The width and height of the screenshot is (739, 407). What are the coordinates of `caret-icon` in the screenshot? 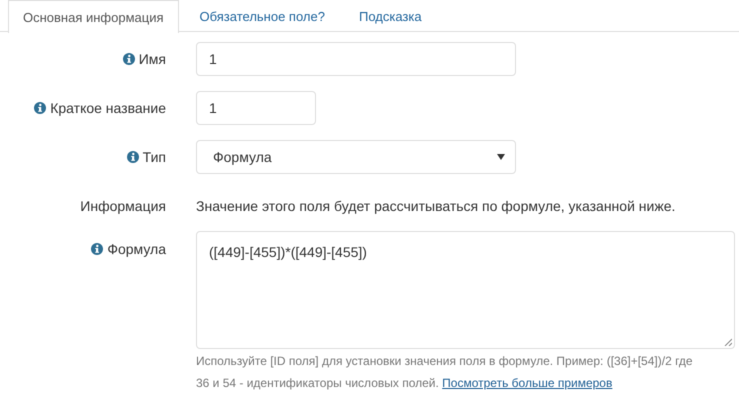 It's located at (501, 157).